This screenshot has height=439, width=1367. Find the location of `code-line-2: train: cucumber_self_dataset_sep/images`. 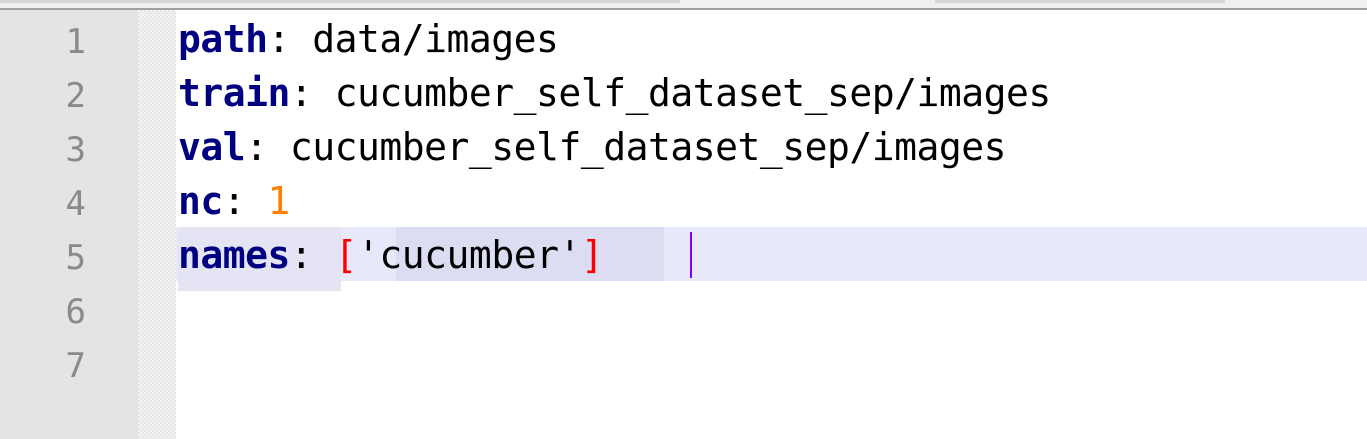

code-line-2: train: cucumber_self_dataset_sep/images is located at coordinates (614, 93).